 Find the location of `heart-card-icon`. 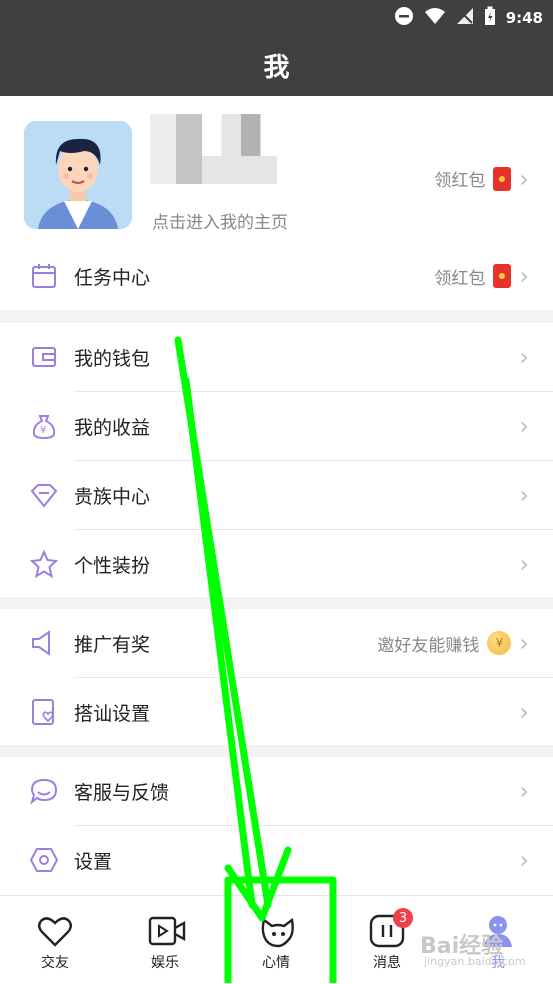

heart-card-icon is located at coordinates (44, 712).